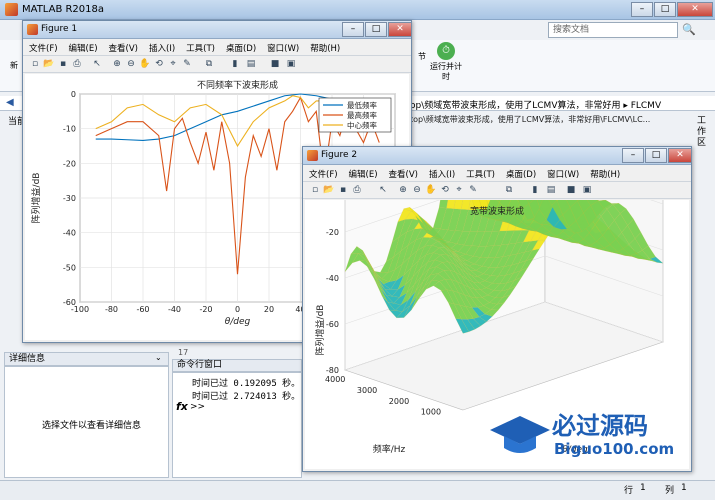  Describe the element at coordinates (431, 412) in the screenshot. I see `freq-tick-label: 1000` at that location.